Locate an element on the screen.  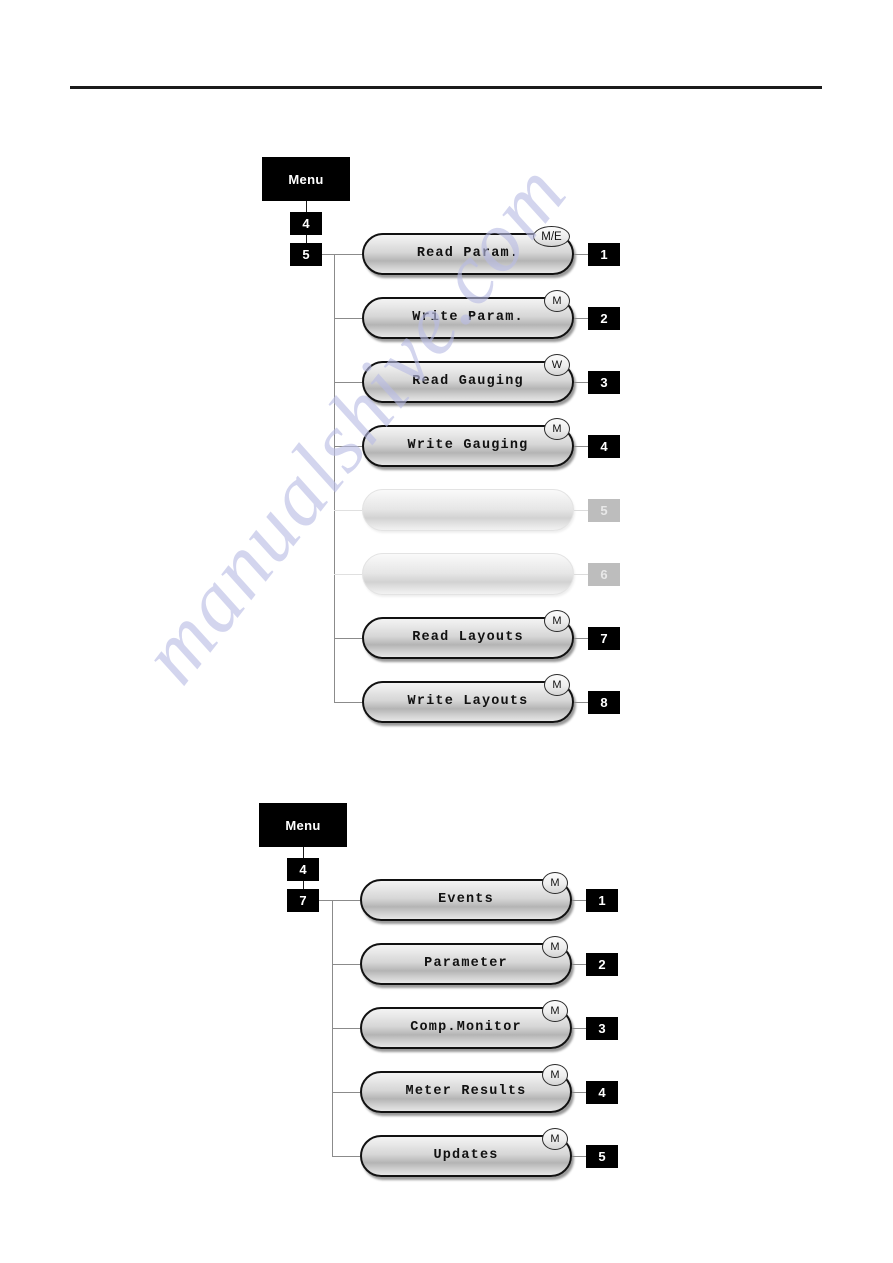
connector-trunk is located at coordinates (334, 478).